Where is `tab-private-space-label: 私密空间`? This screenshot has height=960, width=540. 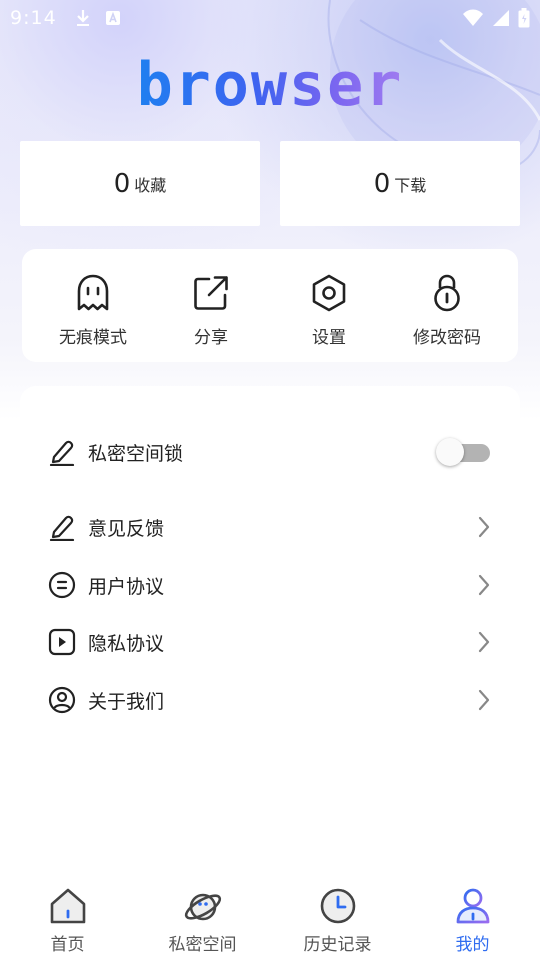
tab-private-space-label: 私密空间 is located at coordinates (202, 945).